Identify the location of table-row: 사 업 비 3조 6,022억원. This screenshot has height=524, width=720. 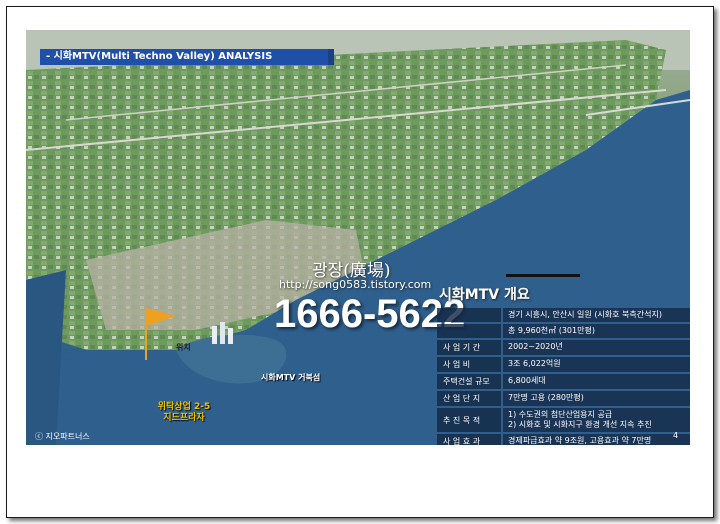
(563, 364).